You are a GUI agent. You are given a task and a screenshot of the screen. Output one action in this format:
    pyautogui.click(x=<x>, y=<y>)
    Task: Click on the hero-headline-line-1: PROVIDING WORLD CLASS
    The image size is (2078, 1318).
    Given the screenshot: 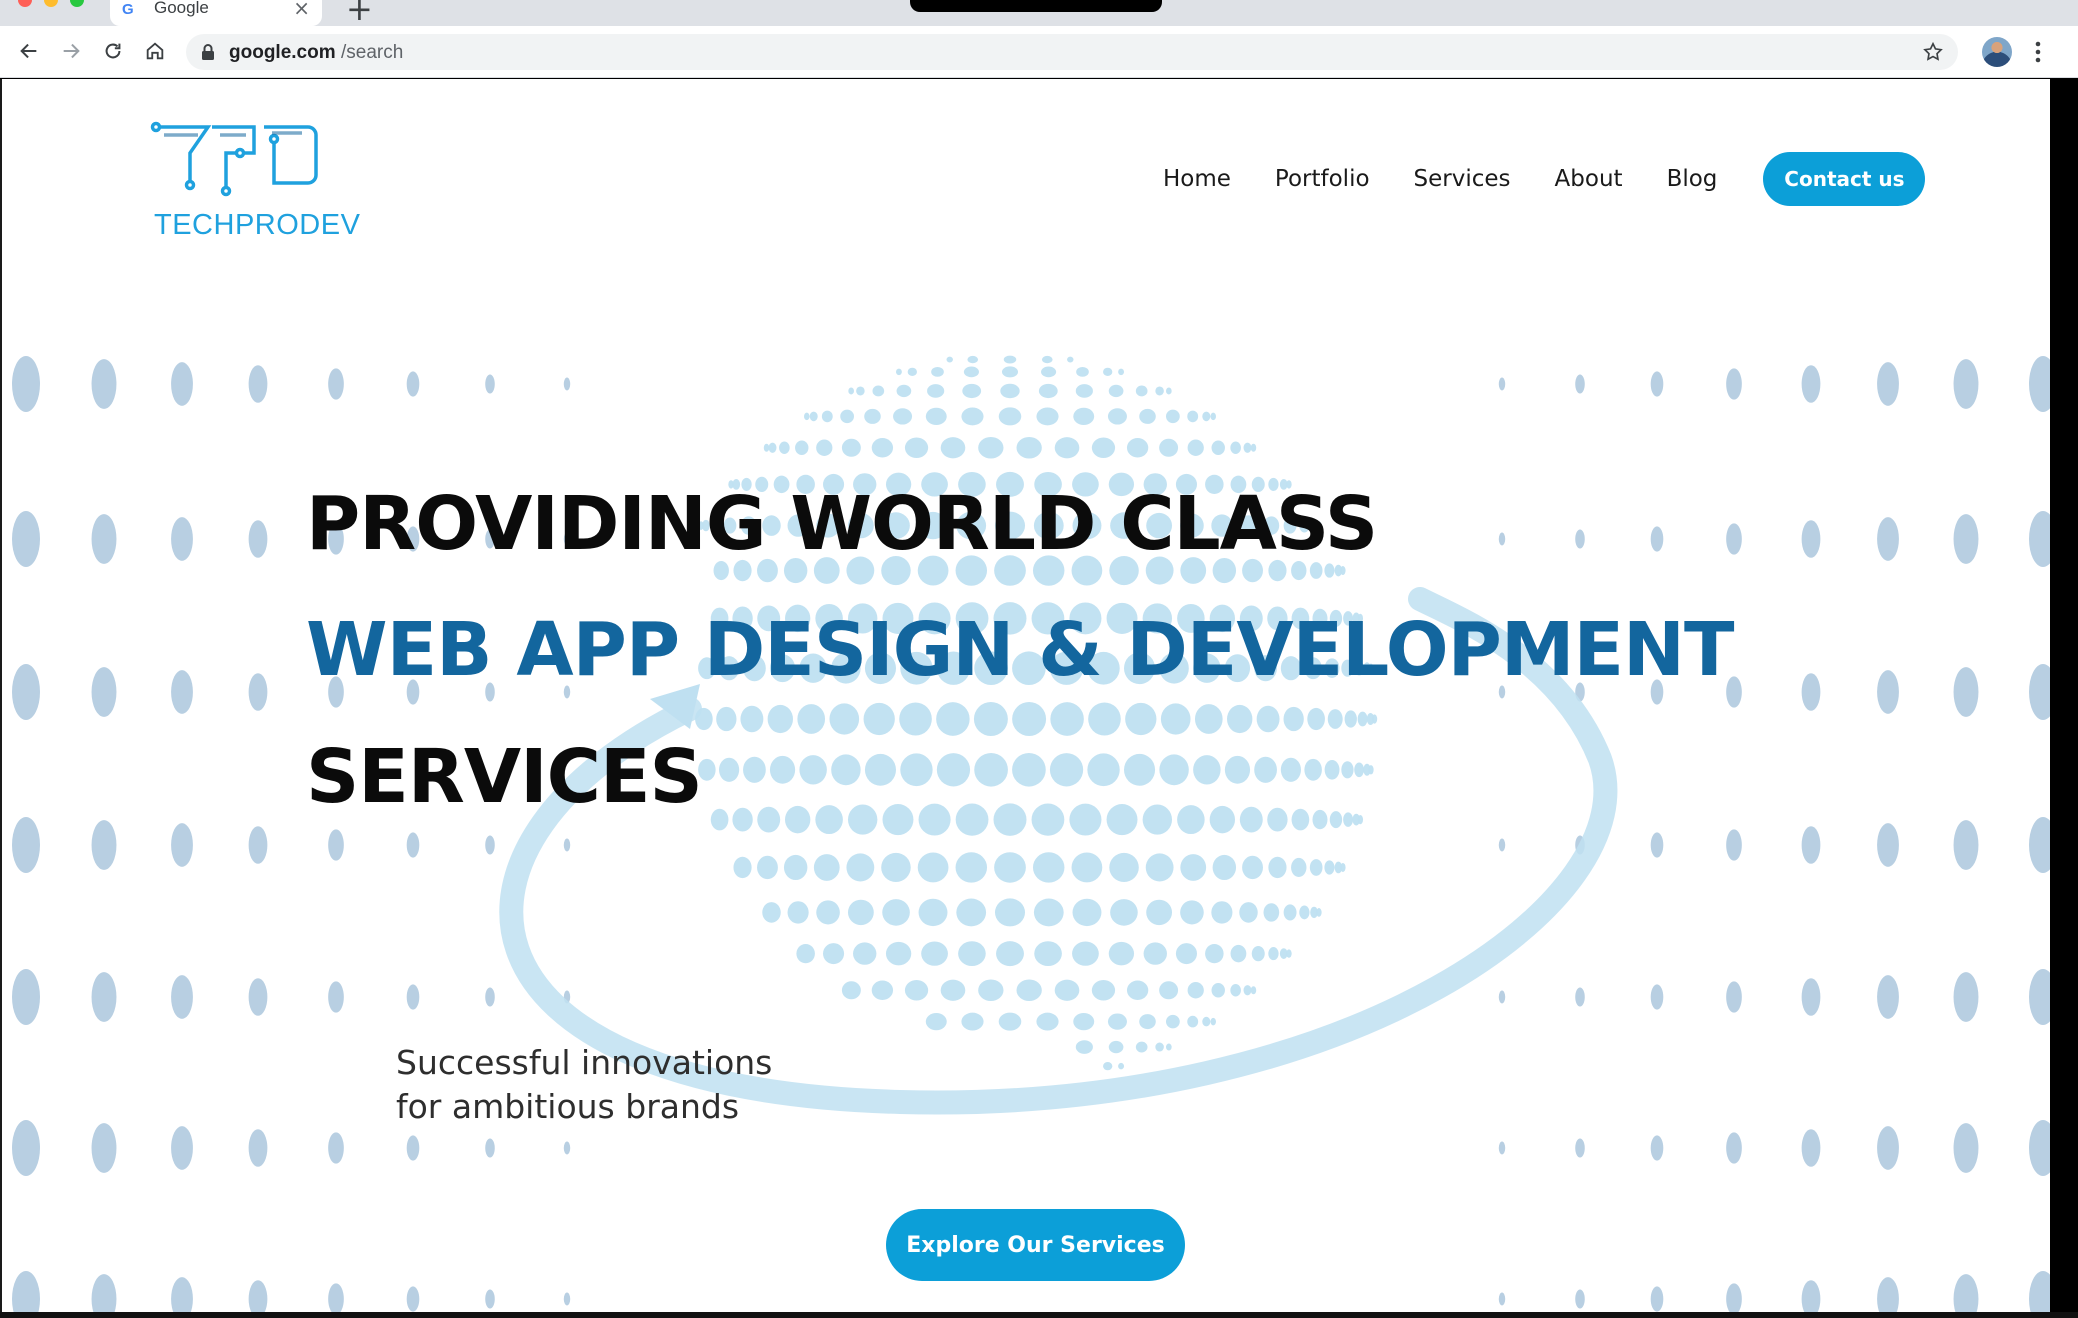 What is the action you would take?
    pyautogui.click(x=842, y=524)
    